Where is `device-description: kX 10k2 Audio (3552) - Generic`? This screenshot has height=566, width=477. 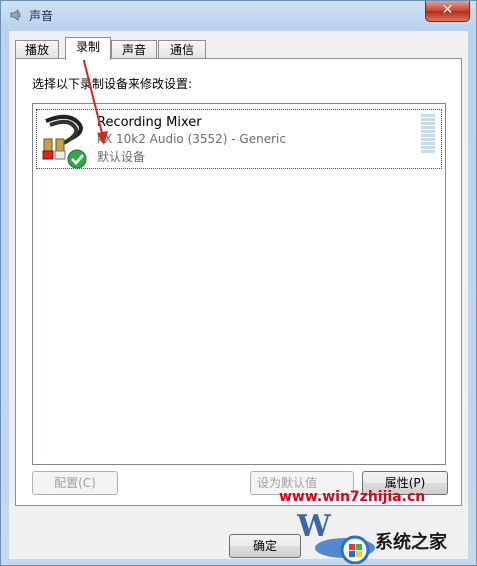 device-description: kX 10k2 Audio (3552) - Generic is located at coordinates (191, 139).